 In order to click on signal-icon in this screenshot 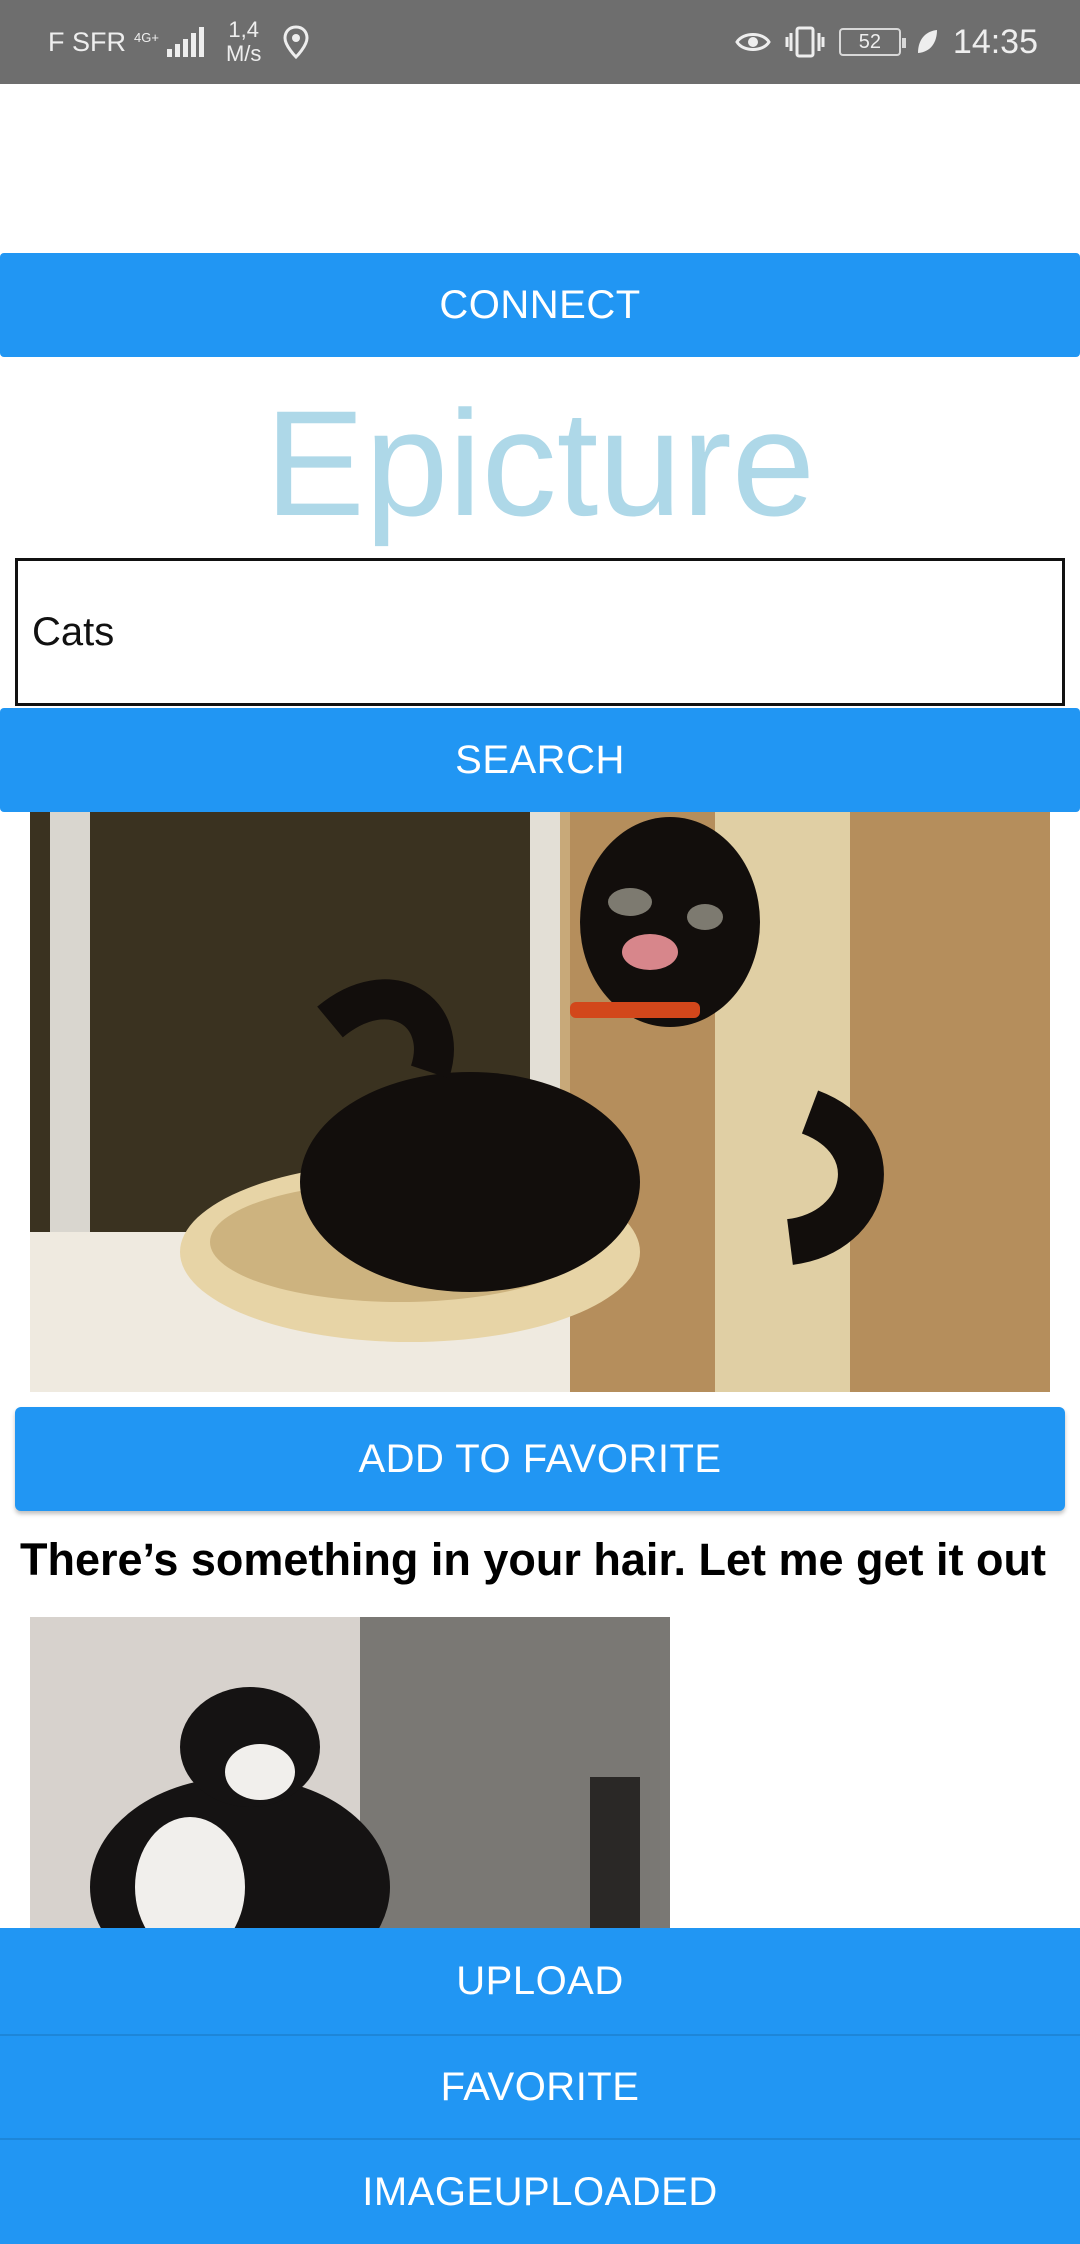, I will do `click(185, 42)`.